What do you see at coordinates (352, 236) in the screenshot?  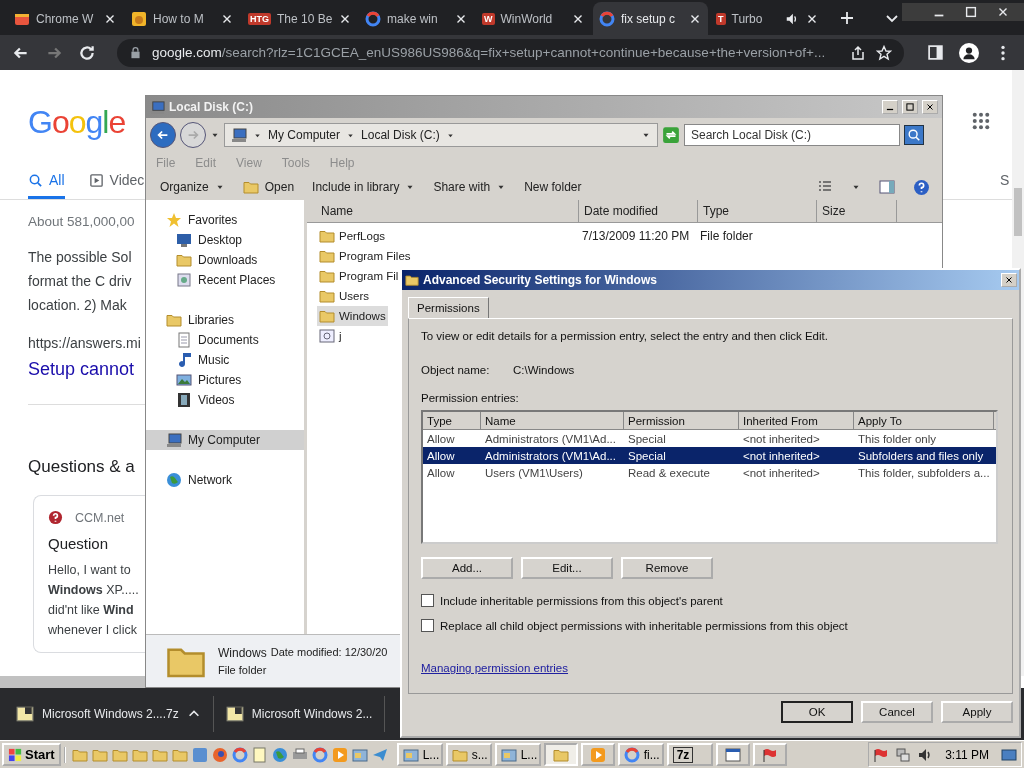 I see `list-item: PerfLogs` at bounding box center [352, 236].